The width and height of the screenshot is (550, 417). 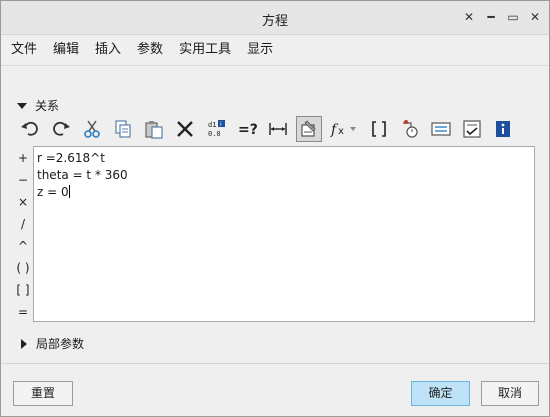 What do you see at coordinates (440, 393) in the screenshot?
I see `ok-button: 确定` at bounding box center [440, 393].